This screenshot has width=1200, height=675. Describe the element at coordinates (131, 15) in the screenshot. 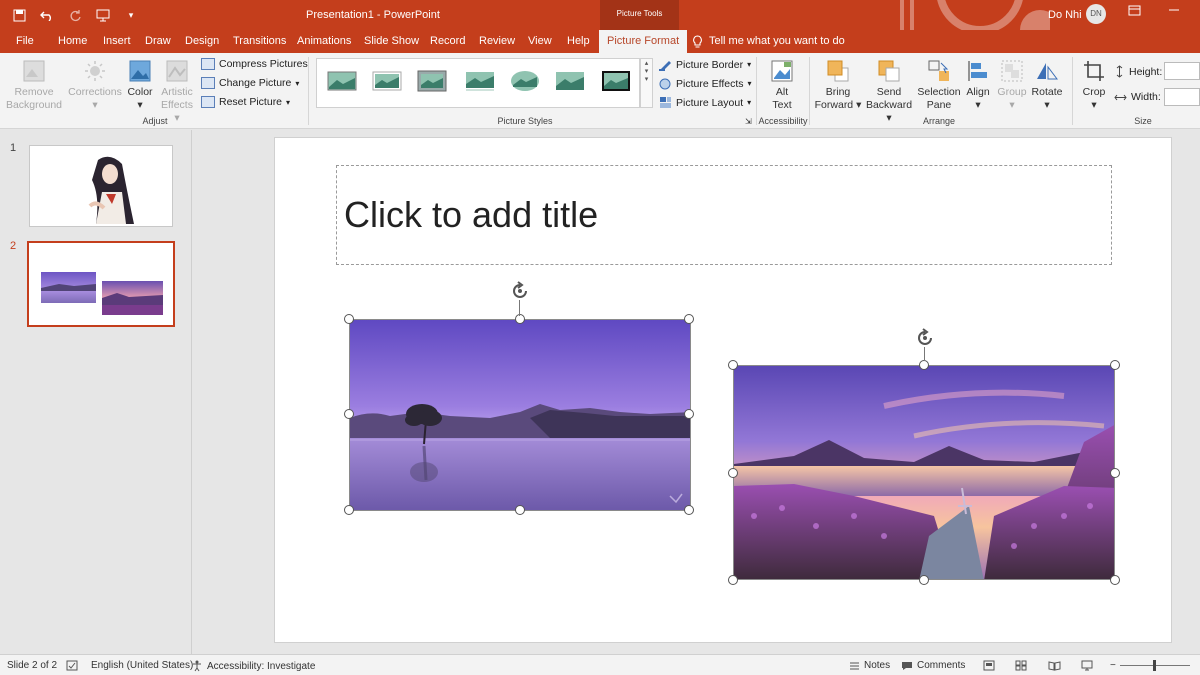

I see `customize-qat-icon: ▾` at that location.